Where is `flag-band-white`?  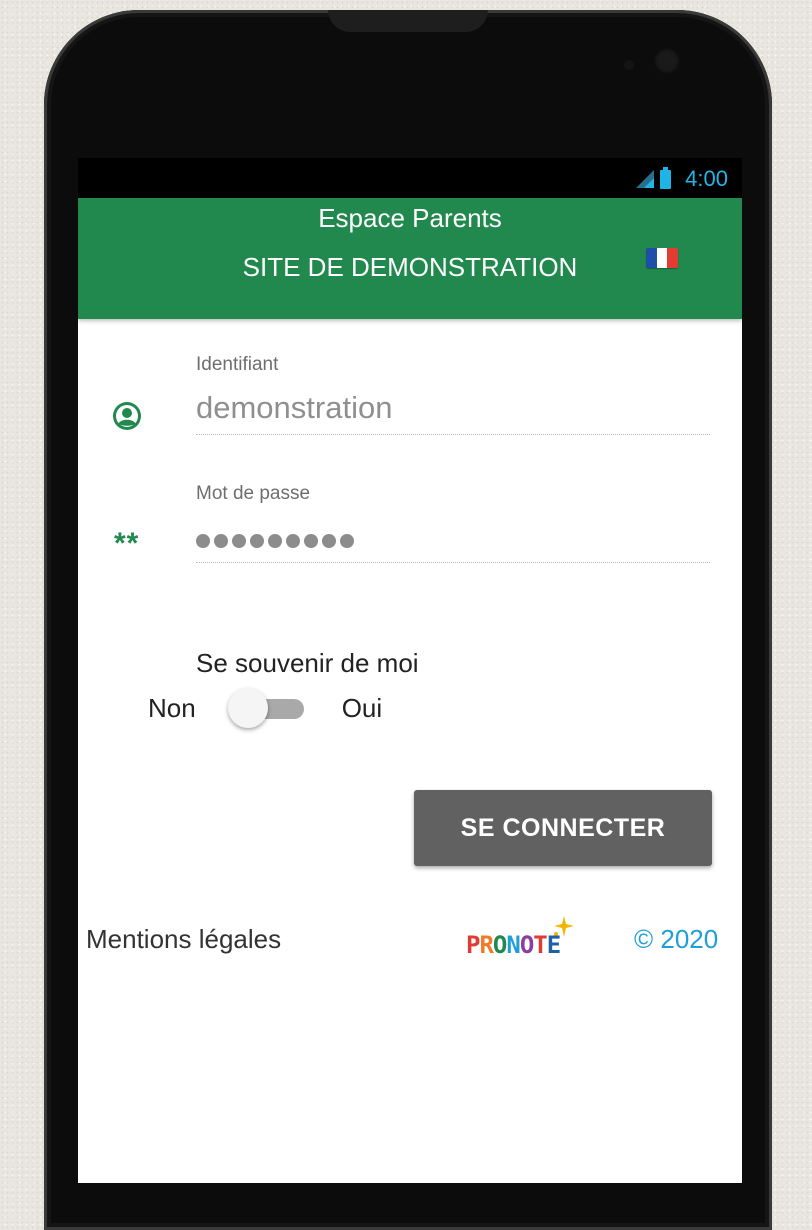 flag-band-white is located at coordinates (662, 258).